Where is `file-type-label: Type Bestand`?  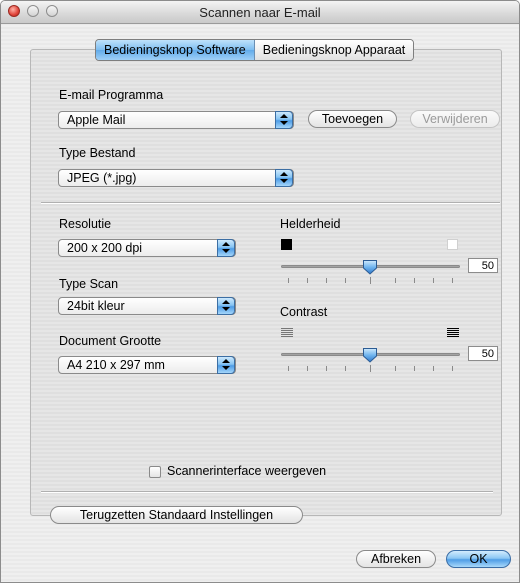 file-type-label: Type Bestand is located at coordinates (97, 153).